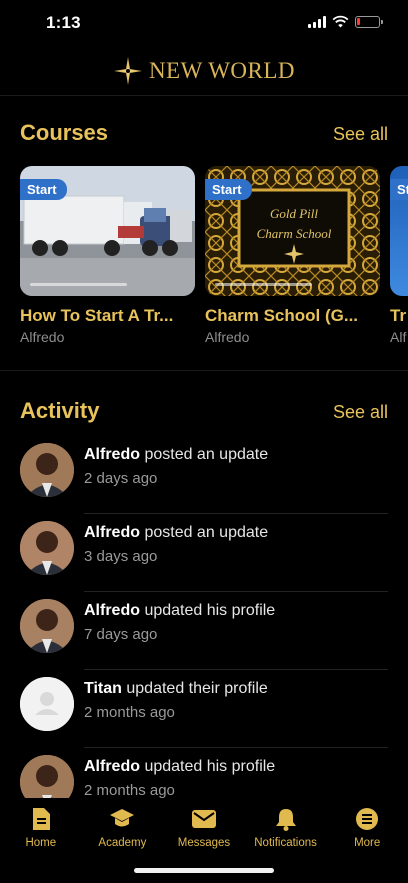 This screenshot has height=883, width=408. What do you see at coordinates (204, 133) in the screenshot?
I see `courses-header: Courses See all` at bounding box center [204, 133].